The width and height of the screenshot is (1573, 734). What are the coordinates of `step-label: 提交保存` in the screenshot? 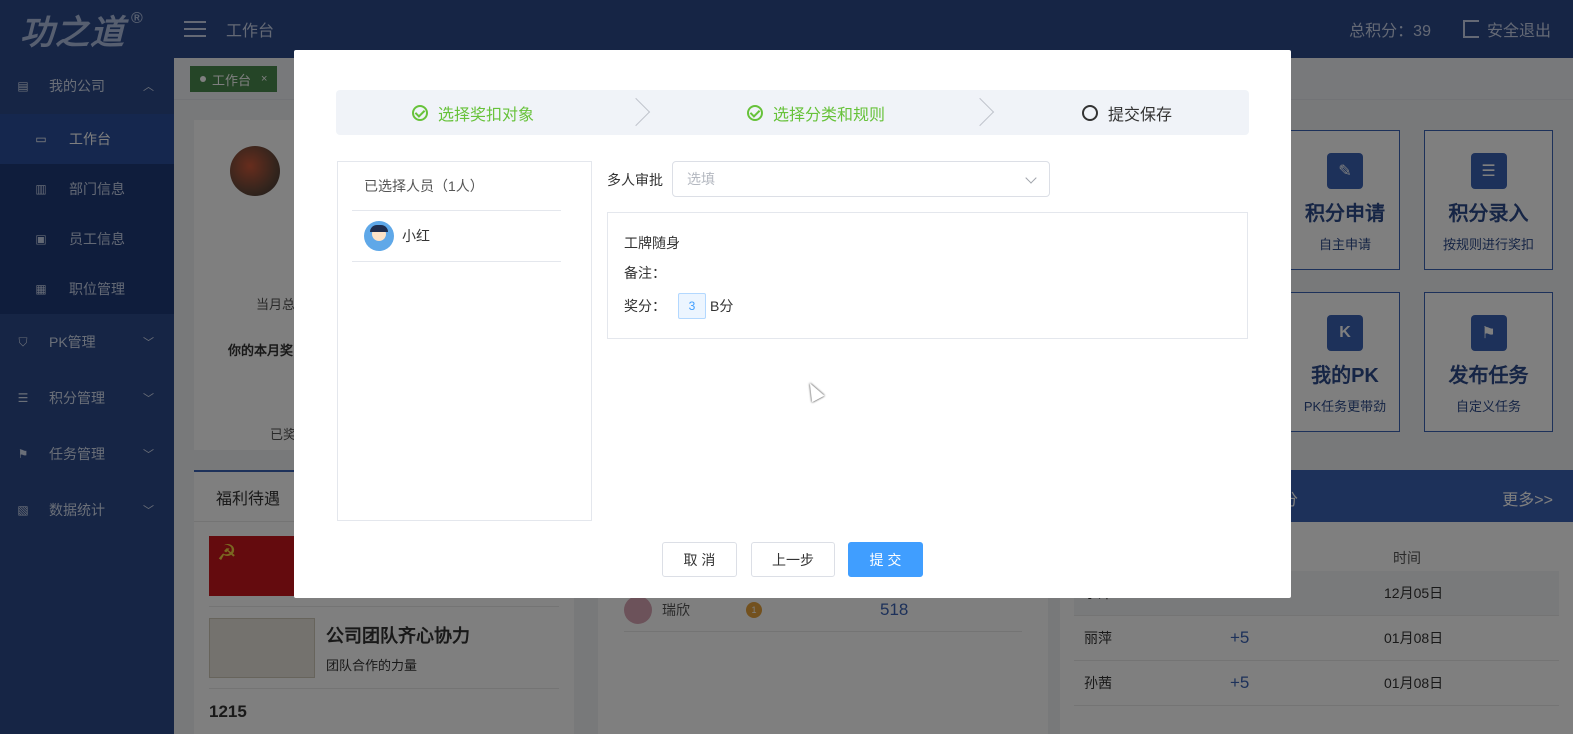 It's located at (1140, 115).